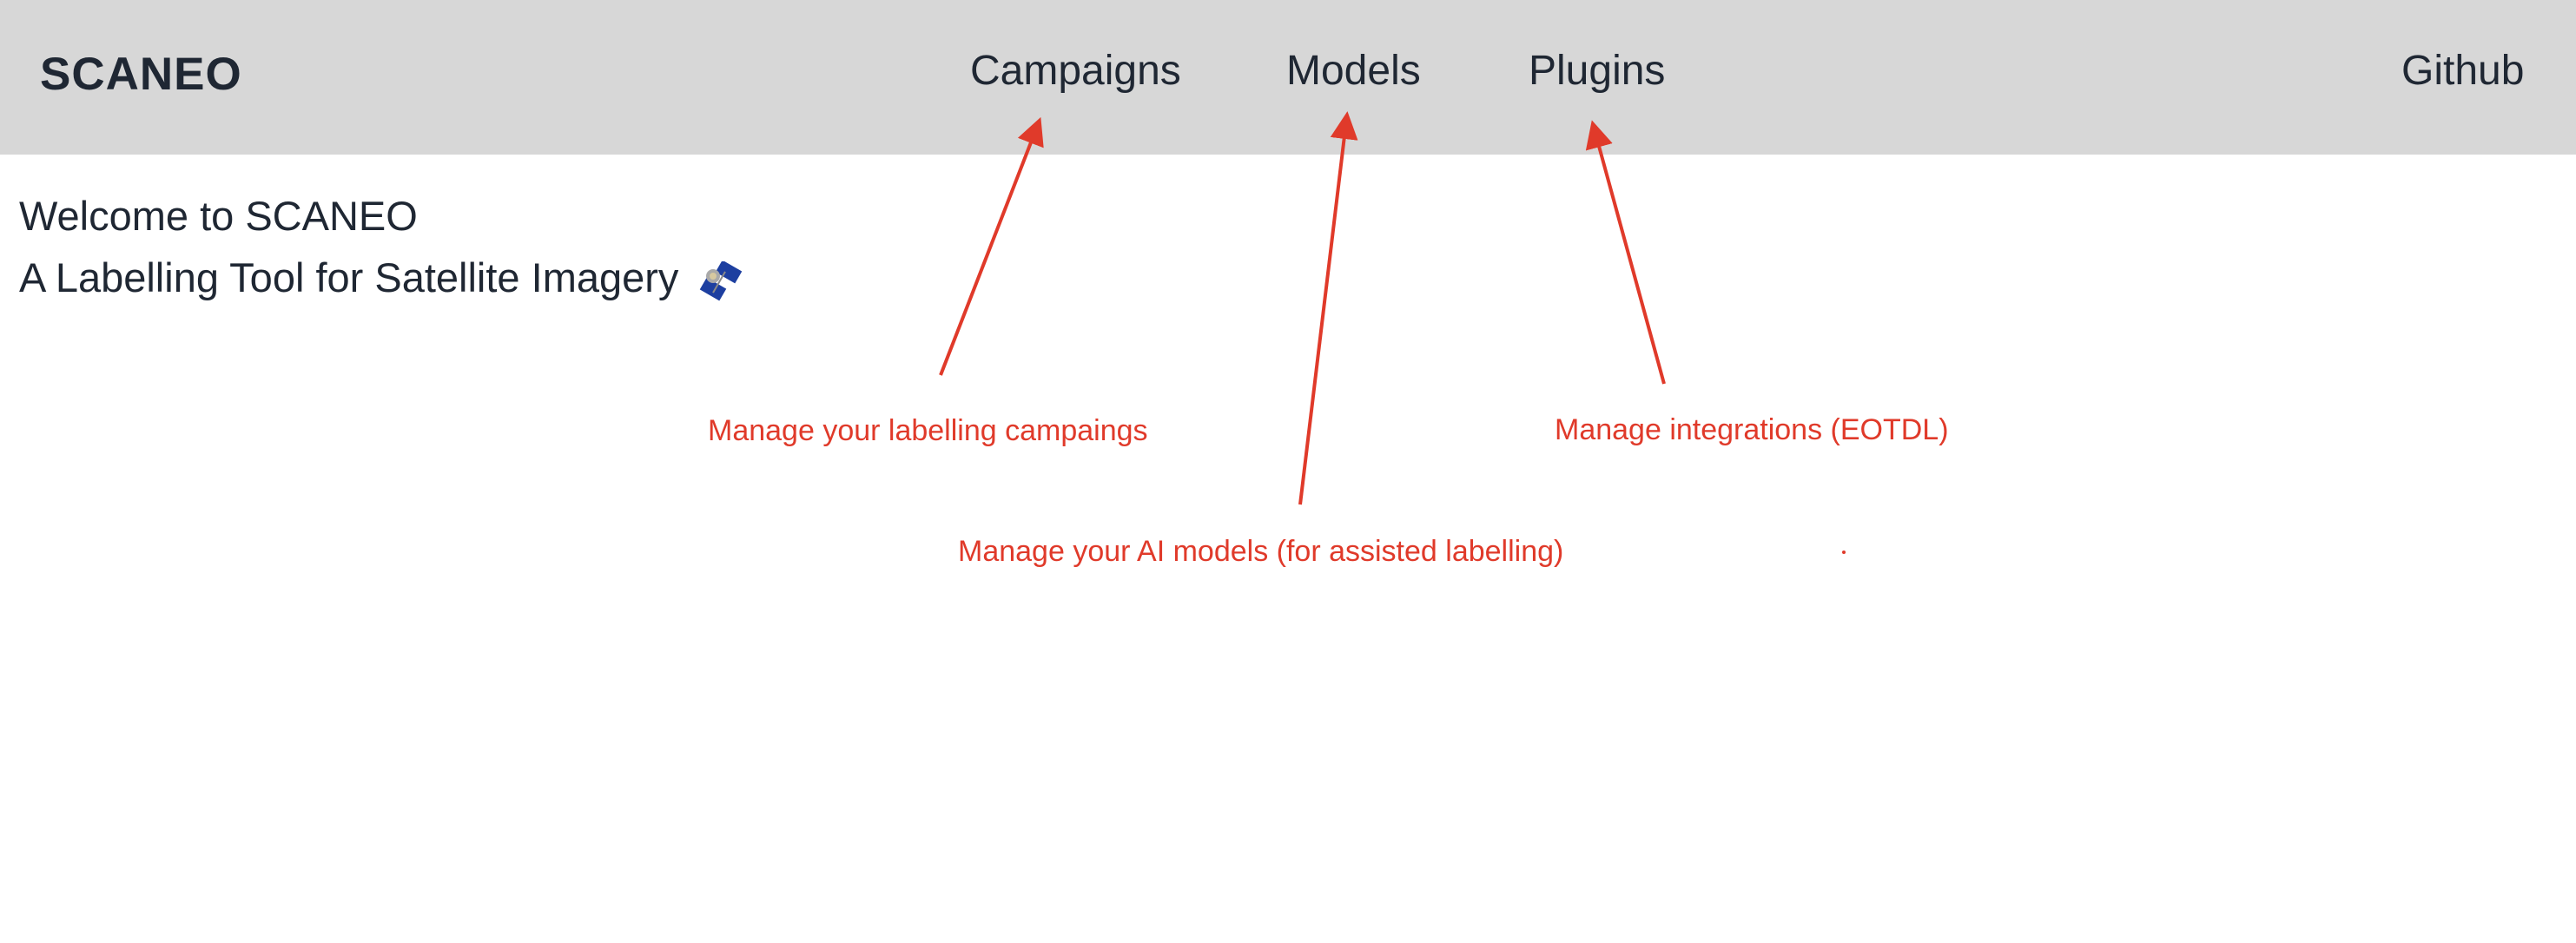 Image resolution: width=2576 pixels, height=943 pixels. Describe the element at coordinates (349, 277) in the screenshot. I see `welcome-subtitle: A Labelling Tool for Satellite Imagery` at that location.